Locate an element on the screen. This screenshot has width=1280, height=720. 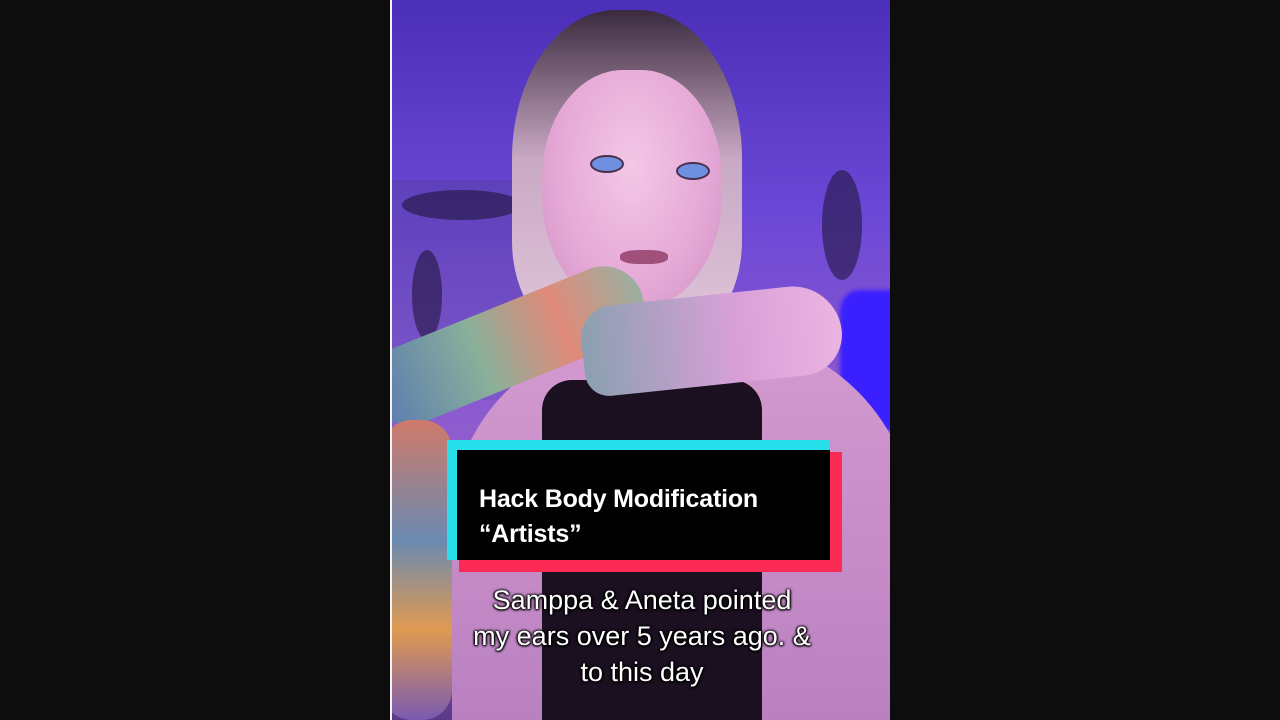
caption-line-2: my ears over 5 years ago. & is located at coordinates (642, 636).